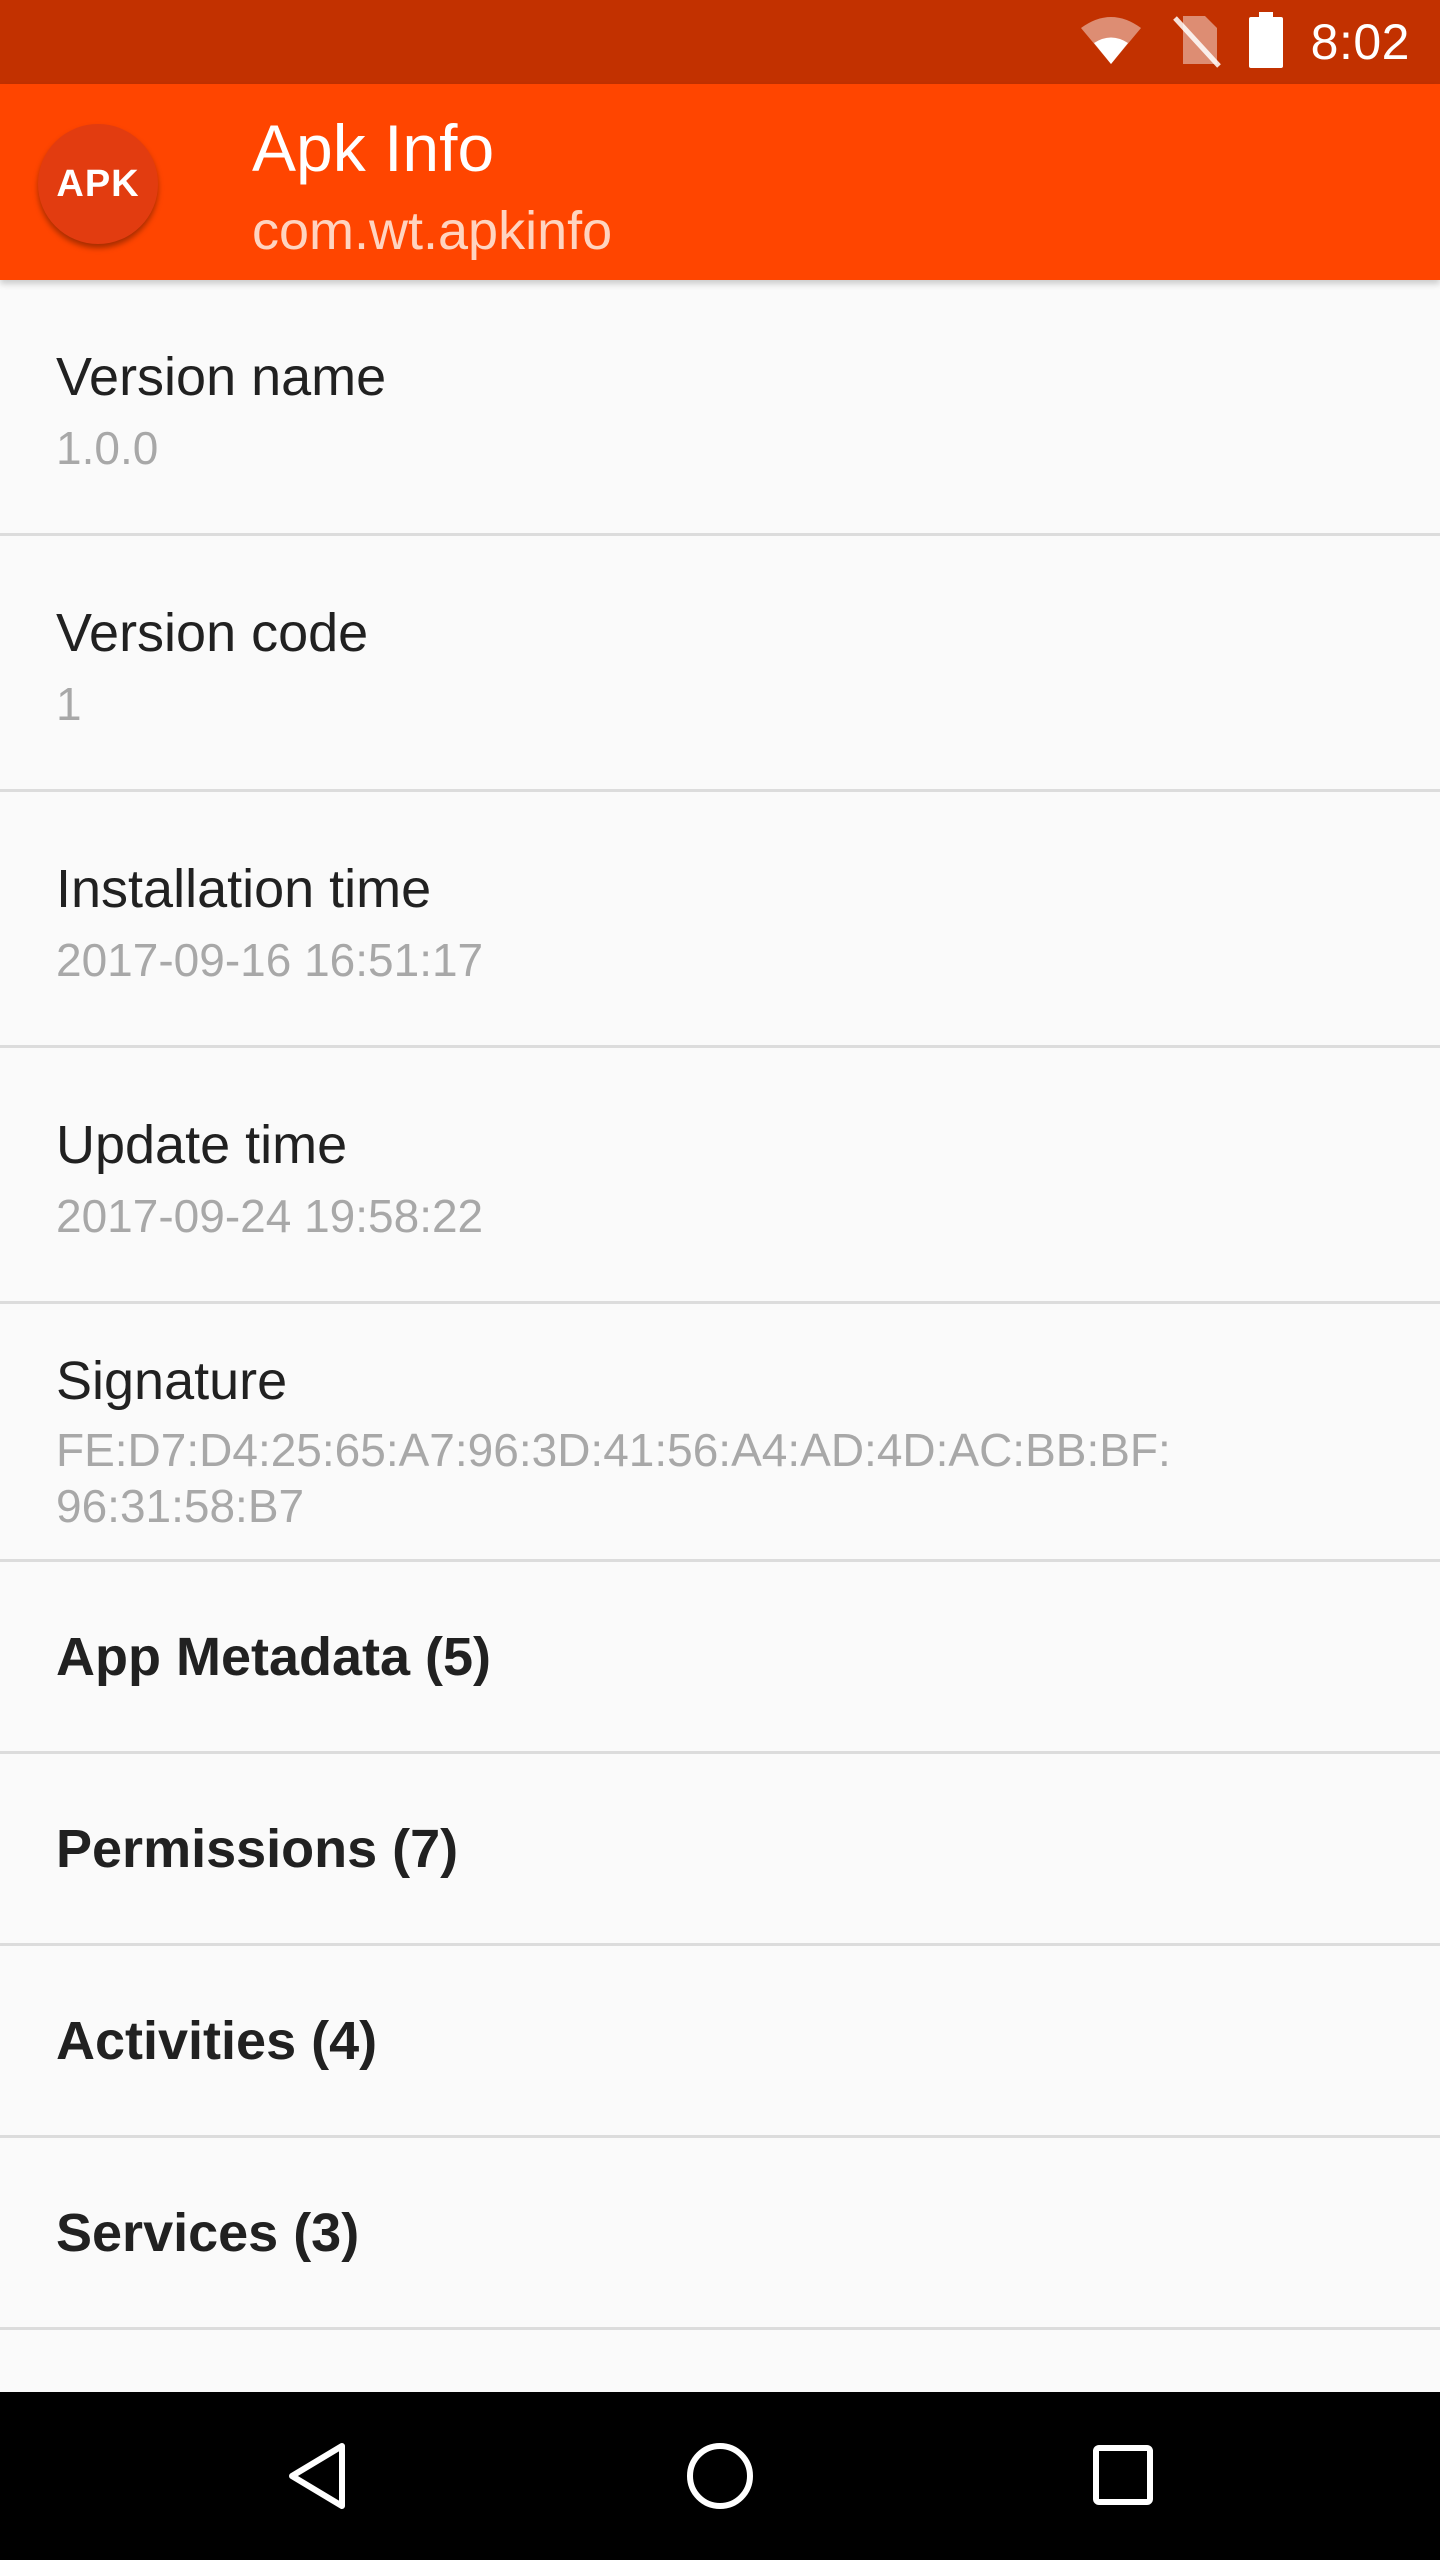 Image resolution: width=1440 pixels, height=2560 pixels. Describe the element at coordinates (244, 889) in the screenshot. I see `installation-time-label: Installation time` at that location.